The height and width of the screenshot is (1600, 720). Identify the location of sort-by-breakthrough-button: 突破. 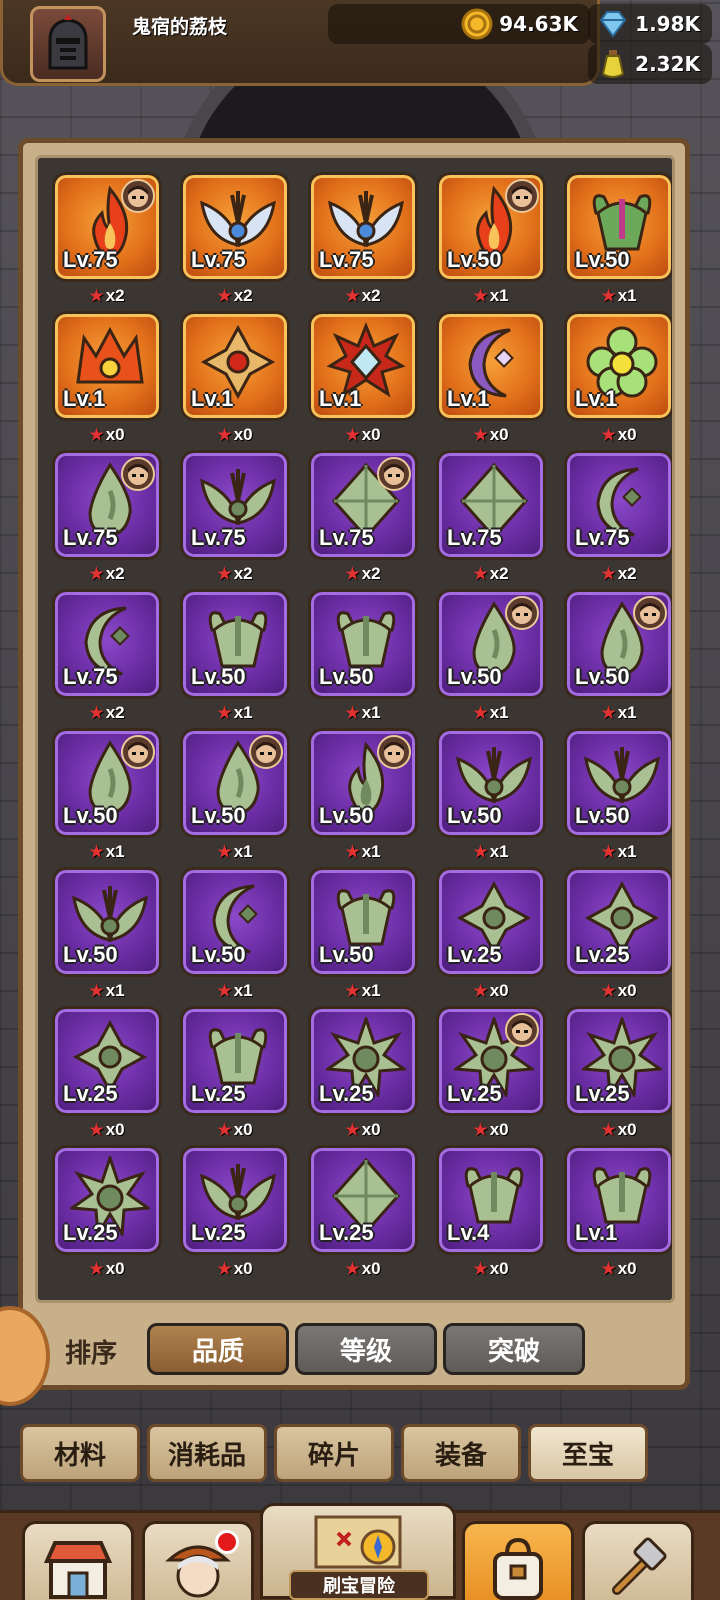
(514, 1349).